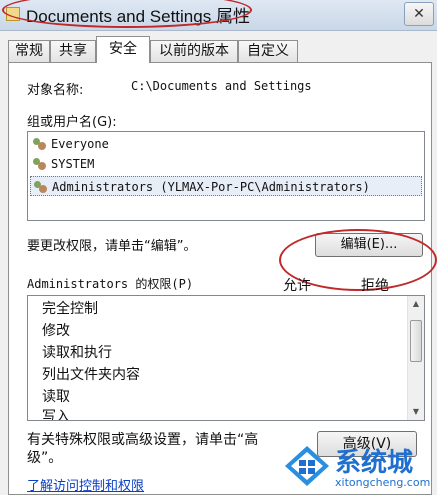 The width and height of the screenshot is (437, 495). I want to click on advanced-hint-line2: 级”。, so click(45, 458).